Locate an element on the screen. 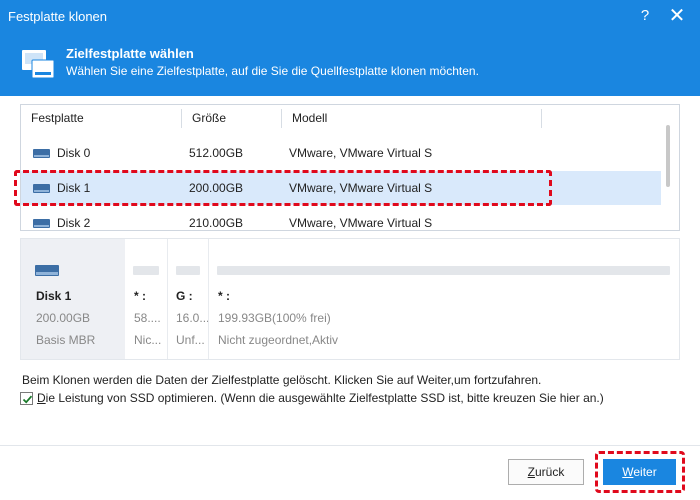  close-icon: ✕ is located at coordinates (677, 16).